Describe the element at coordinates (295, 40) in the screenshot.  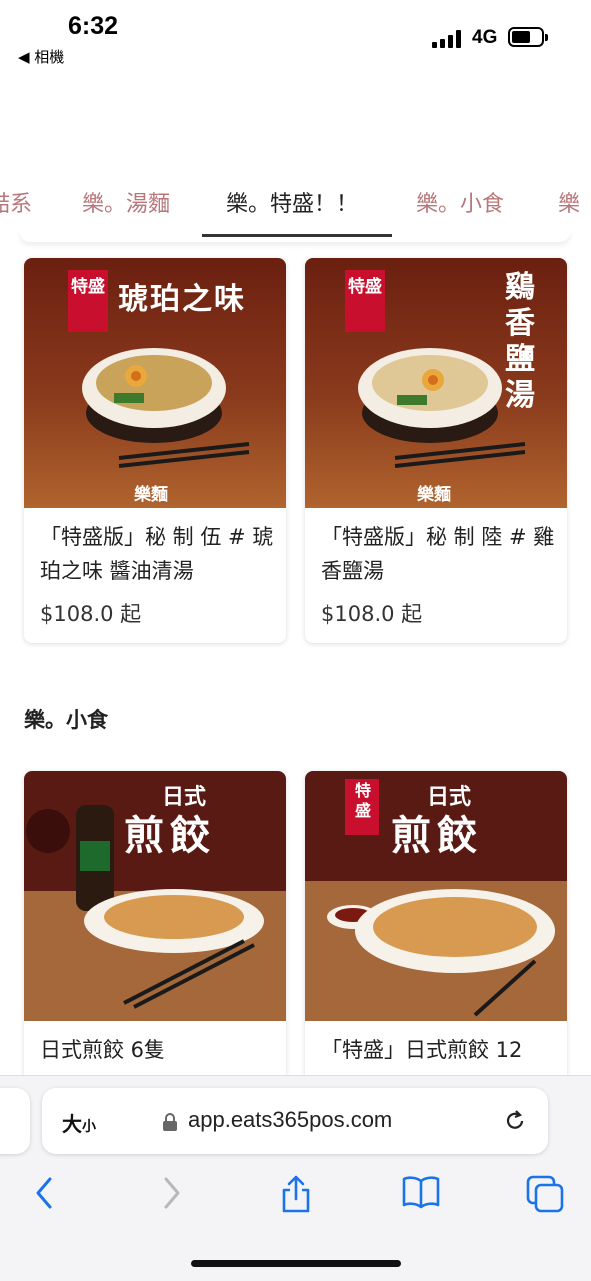
I see `status-bar: 6:32 ◀ 相機 4G` at that location.